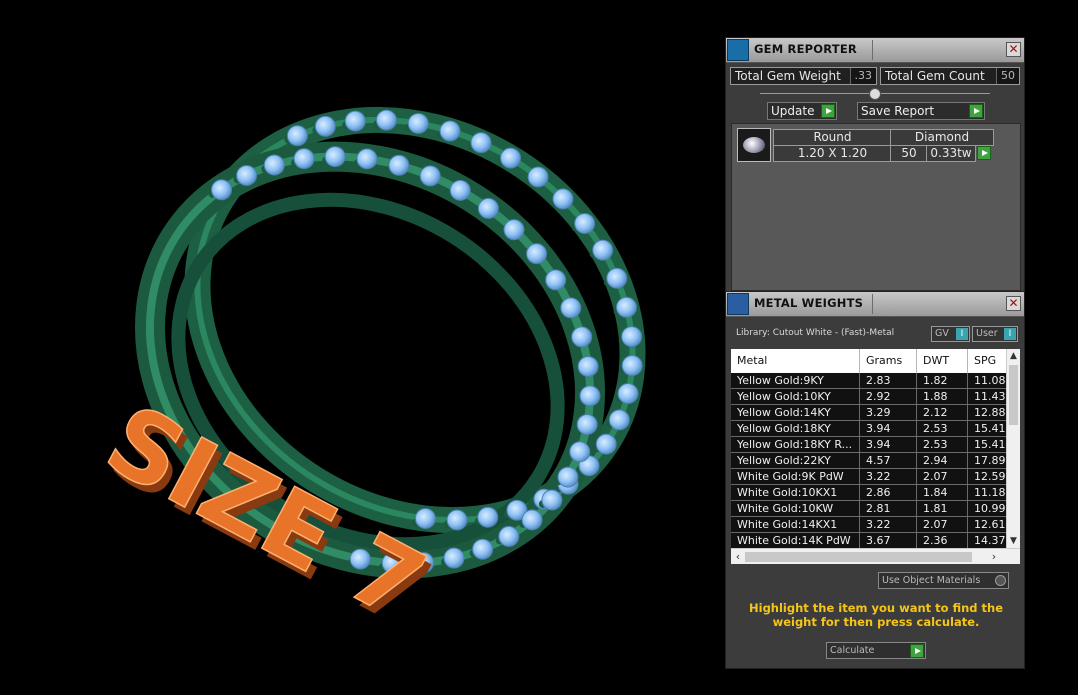 Image resolution: width=1078 pixels, height=695 pixels. What do you see at coordinates (793, 111) in the screenshot?
I see `update-label: Update` at bounding box center [793, 111].